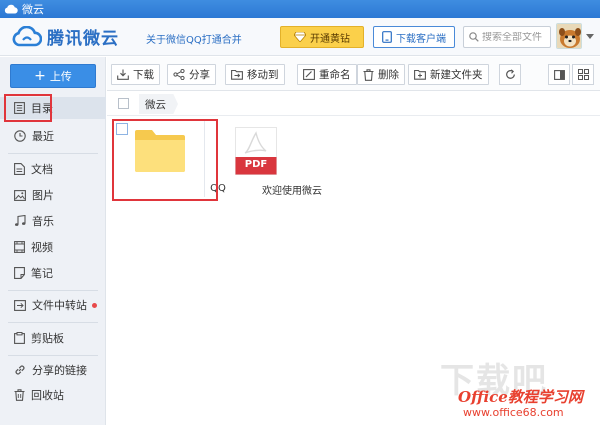 This screenshot has width=600, height=425. What do you see at coordinates (590, 36) in the screenshot?
I see `account-menu-chevron-icon` at bounding box center [590, 36].